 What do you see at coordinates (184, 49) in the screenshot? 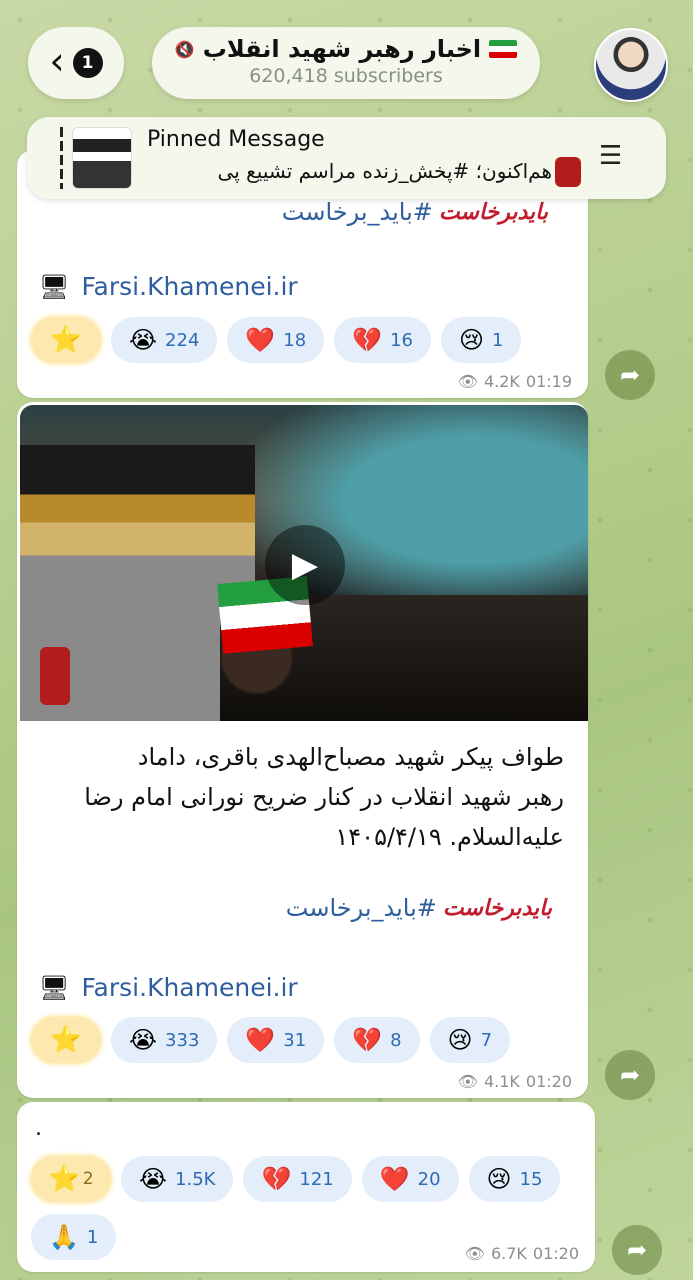
I see `muted-speaker-icon: 🔇` at bounding box center [184, 49].